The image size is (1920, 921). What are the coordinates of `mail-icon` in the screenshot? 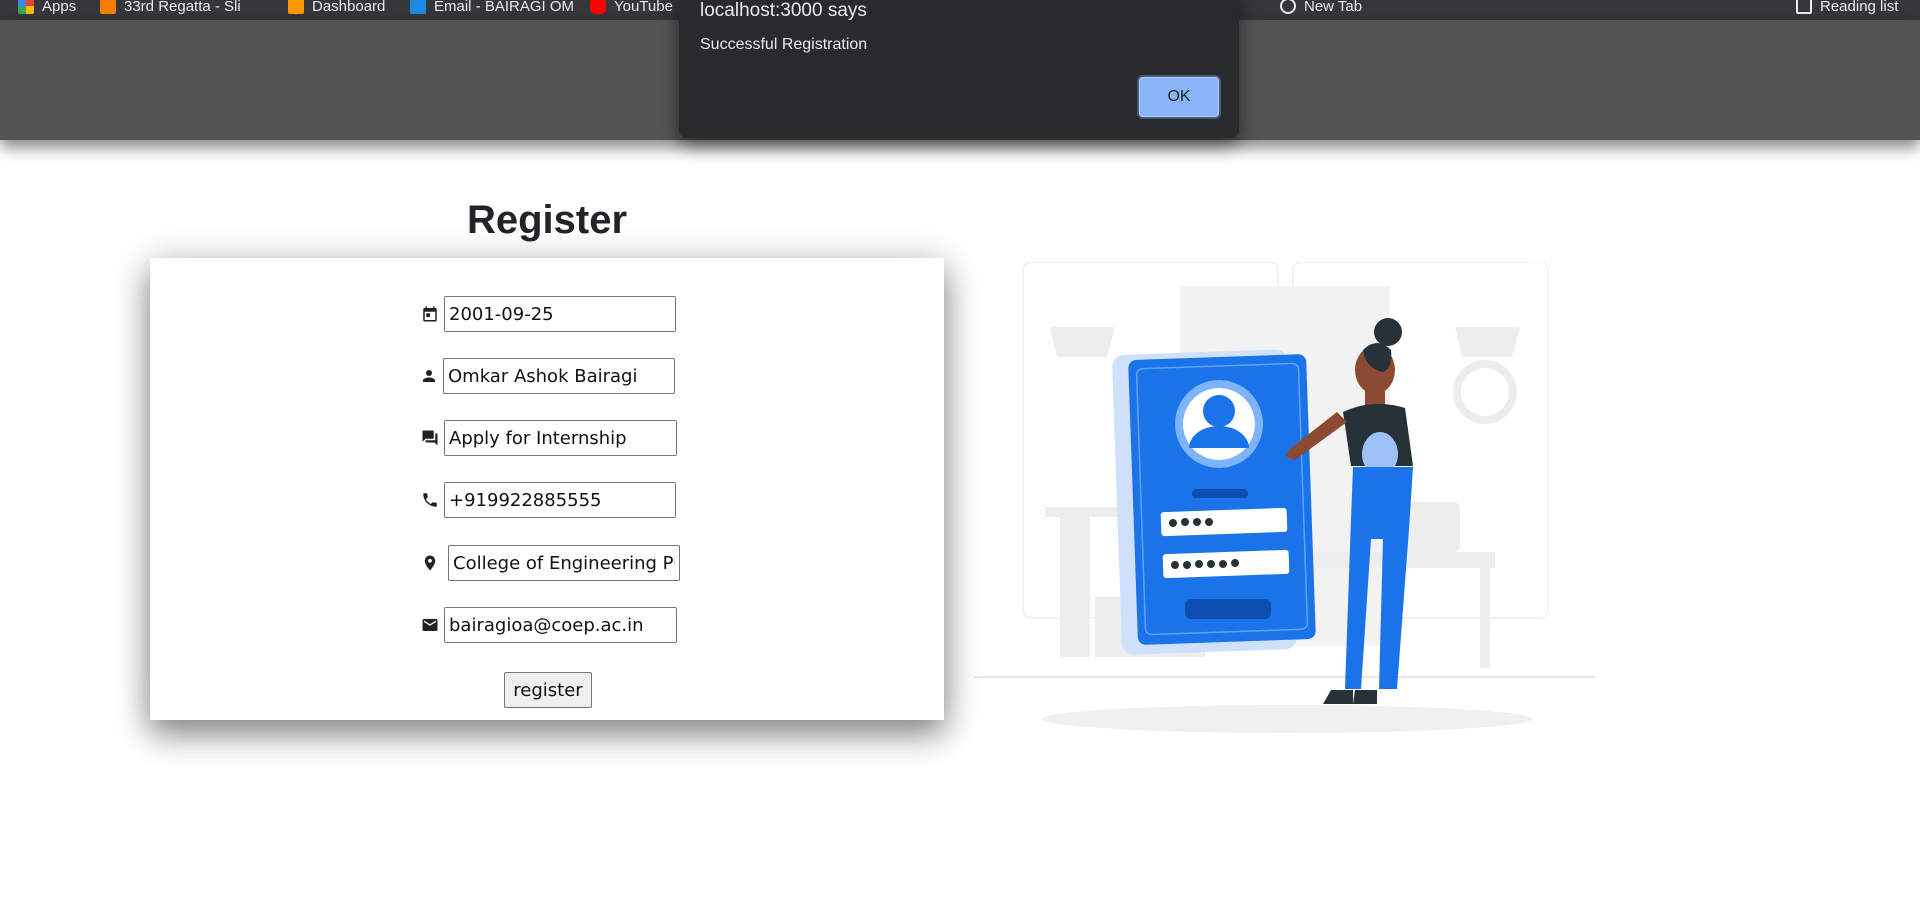 It's located at (430, 625).